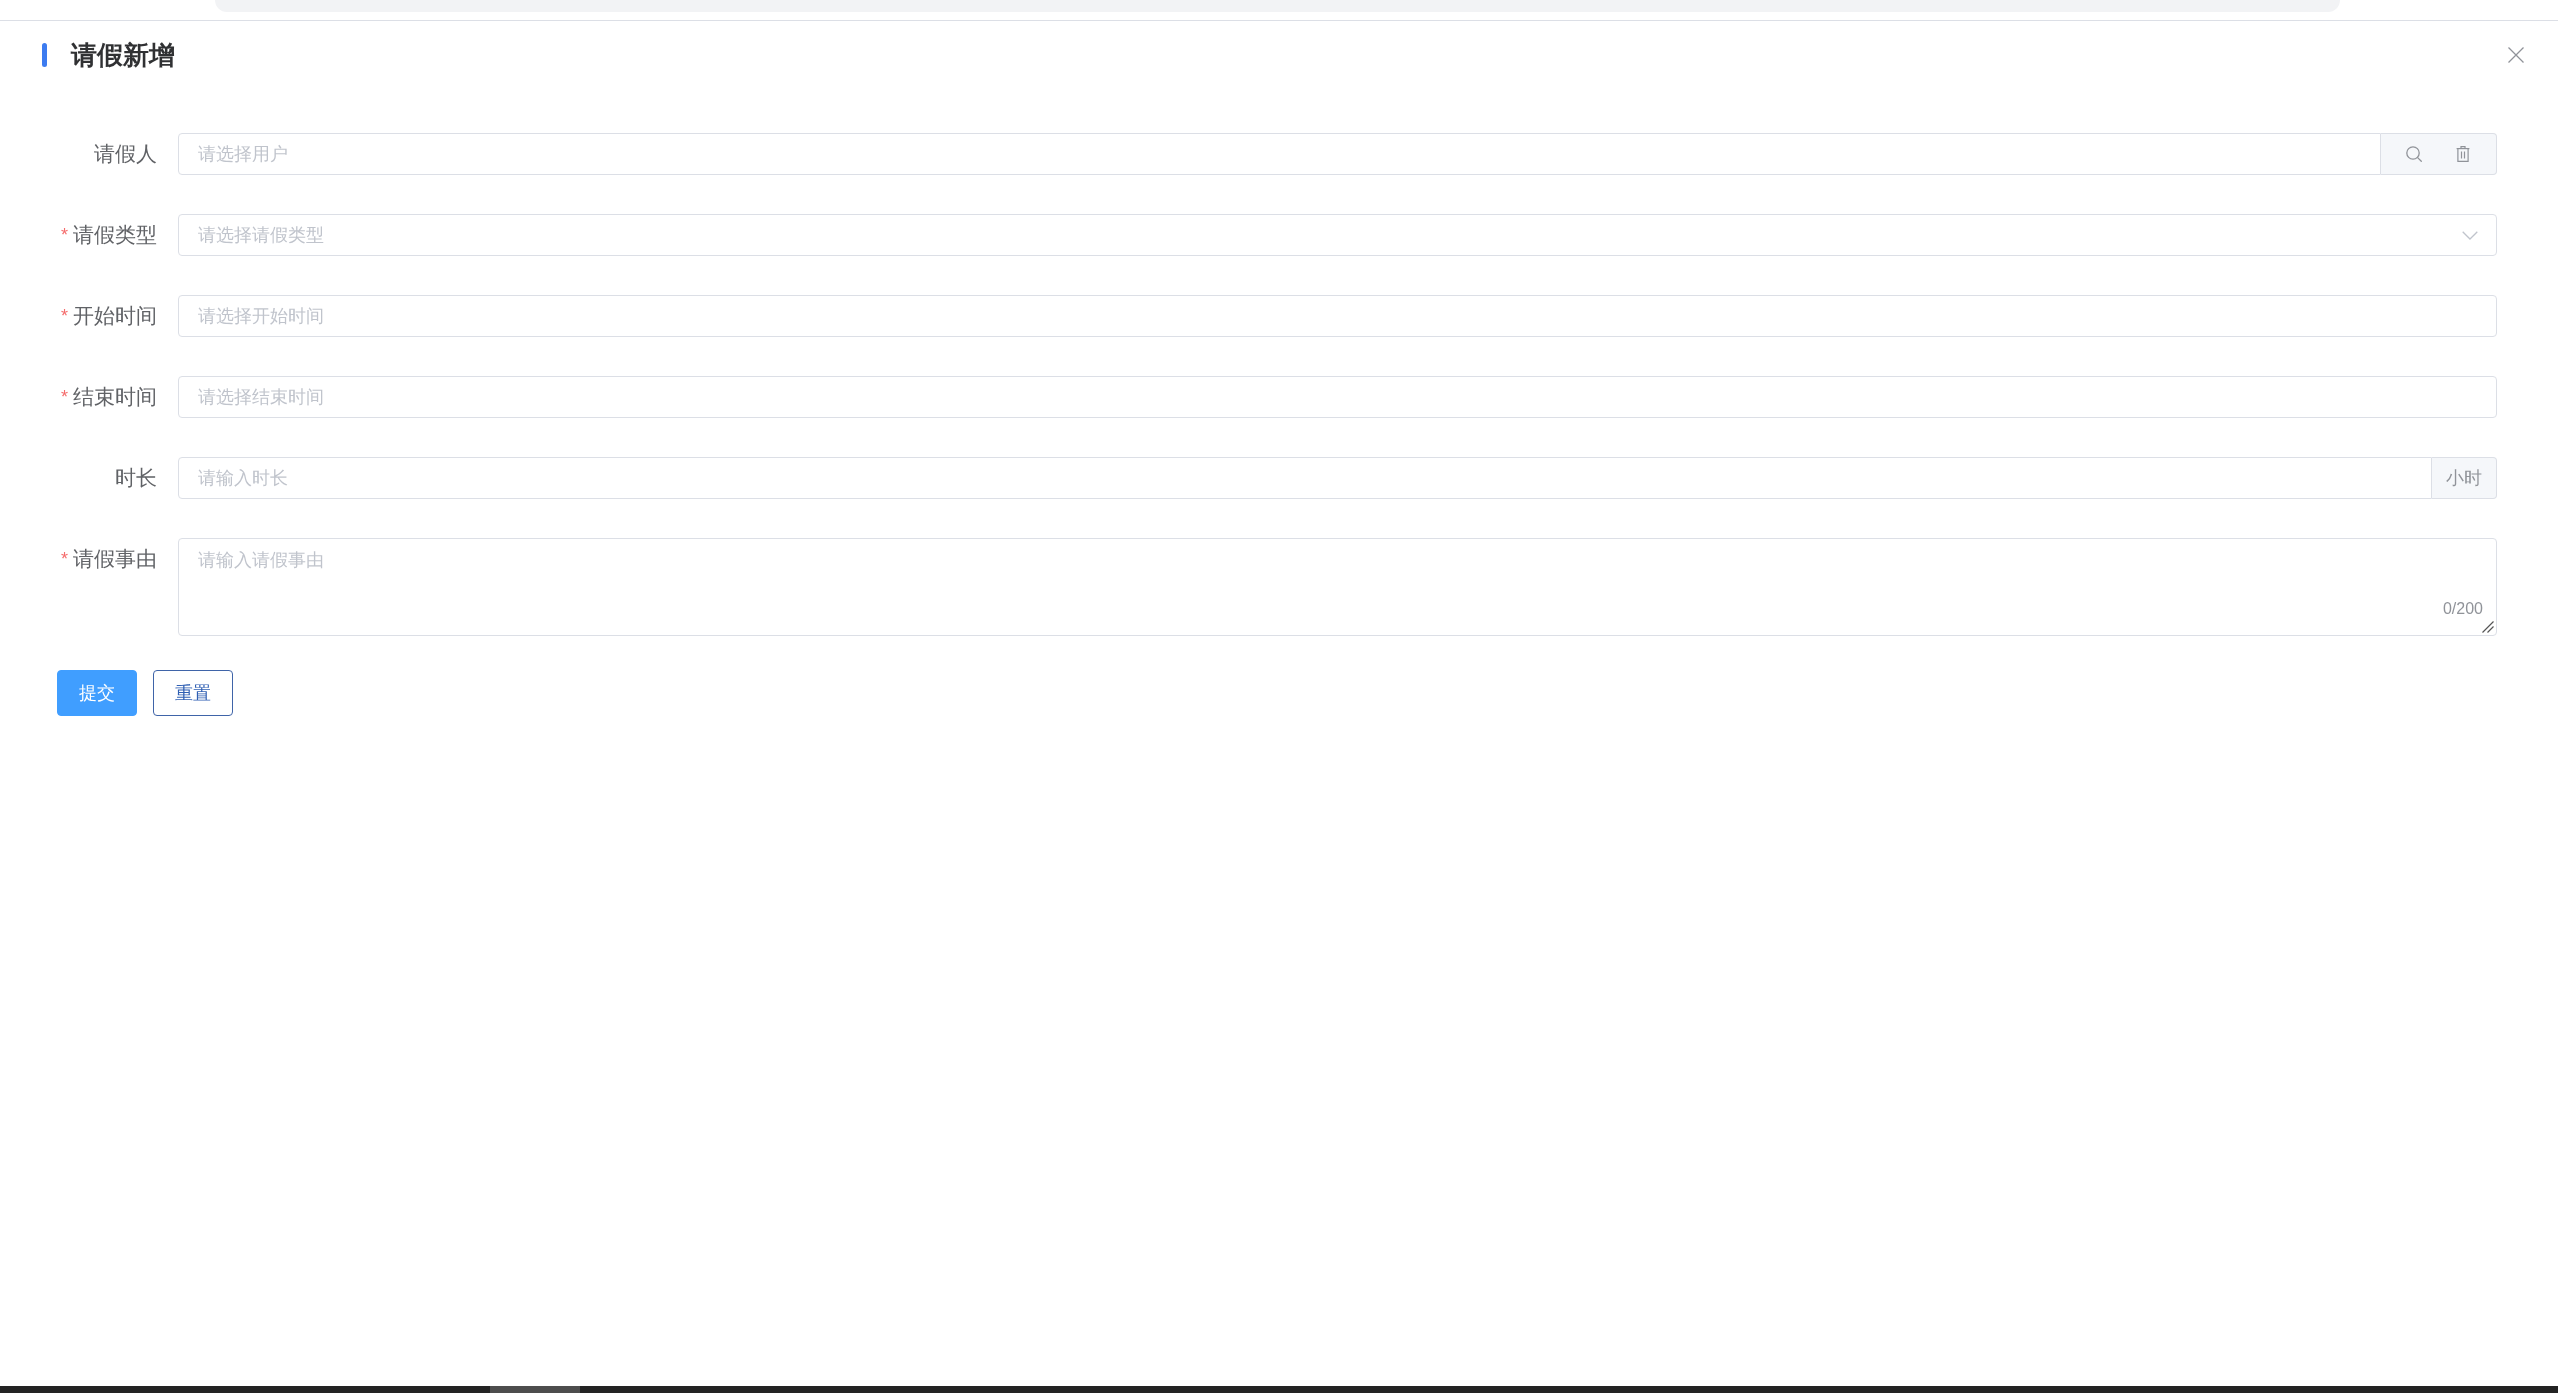 This screenshot has width=2558, height=1393. Describe the element at coordinates (1305, 478) in the screenshot. I see `number-field: 请输入时长` at that location.